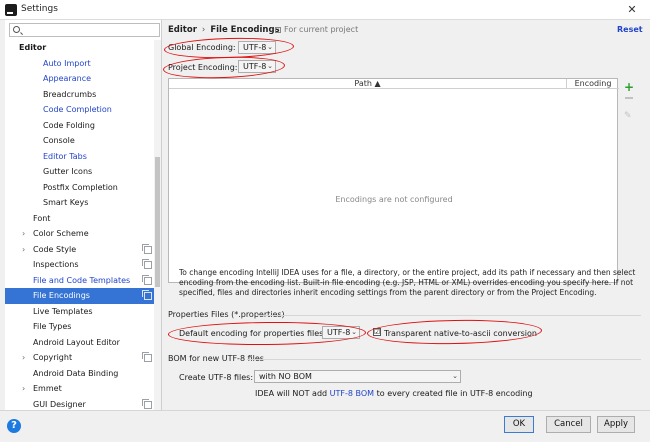 The image size is (650, 442). Describe the element at coordinates (216, 377) in the screenshot. I see `bom-create-label: Create UTF-8 files:` at that location.